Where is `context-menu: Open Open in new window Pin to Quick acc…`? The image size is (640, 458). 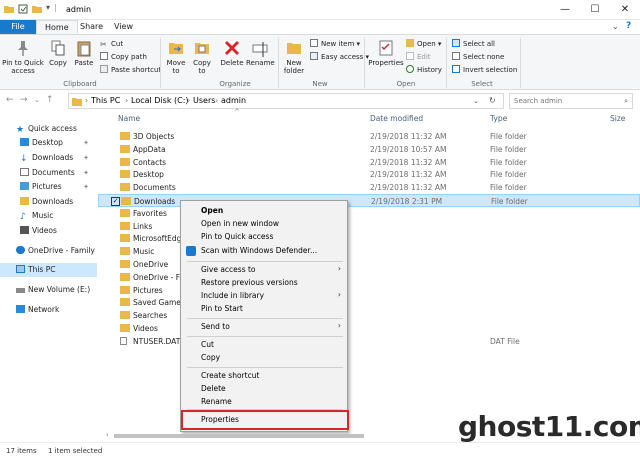 context-menu: Open Open in new window Pin to Quick acc… is located at coordinates (264, 316).